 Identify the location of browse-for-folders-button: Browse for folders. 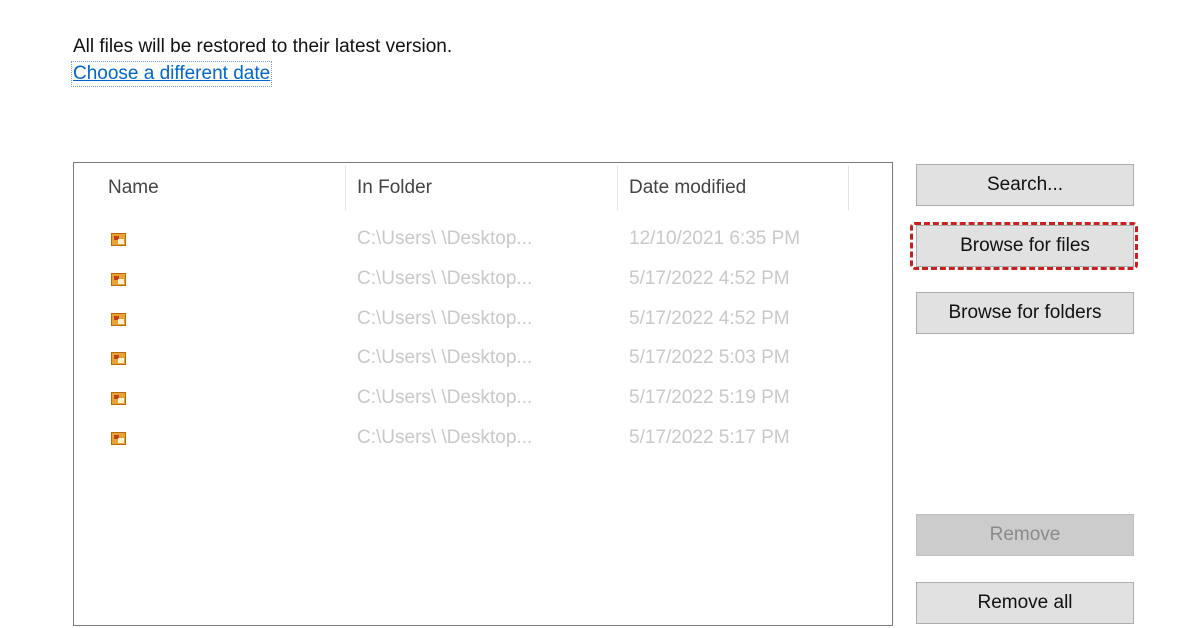
(1025, 313).